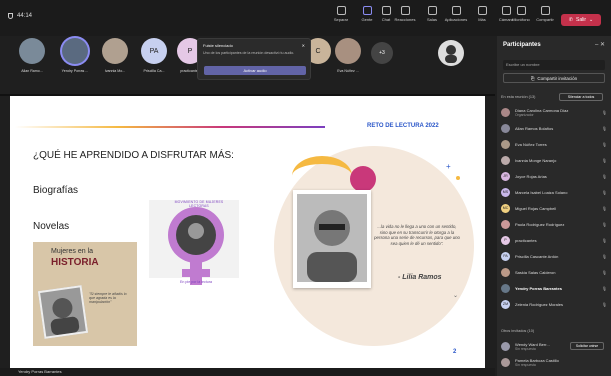 The height and width of the screenshot is (376, 611). I want to click on participant-row: Allan Ramos Bolaños 🎙, so click(554, 128).